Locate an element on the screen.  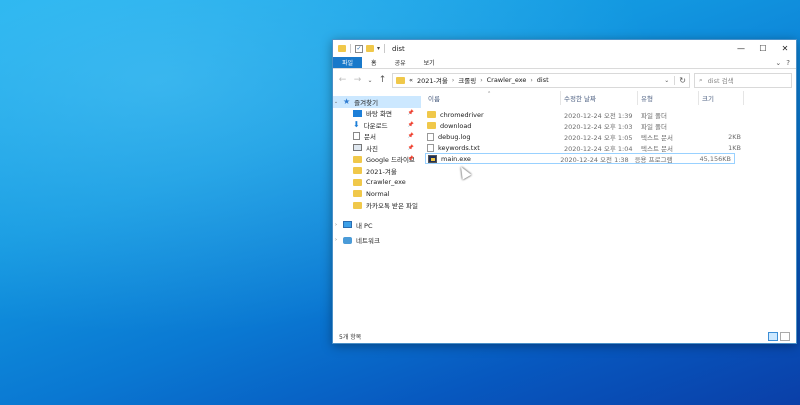
tab-file: 파일 is located at coordinates (348, 62).